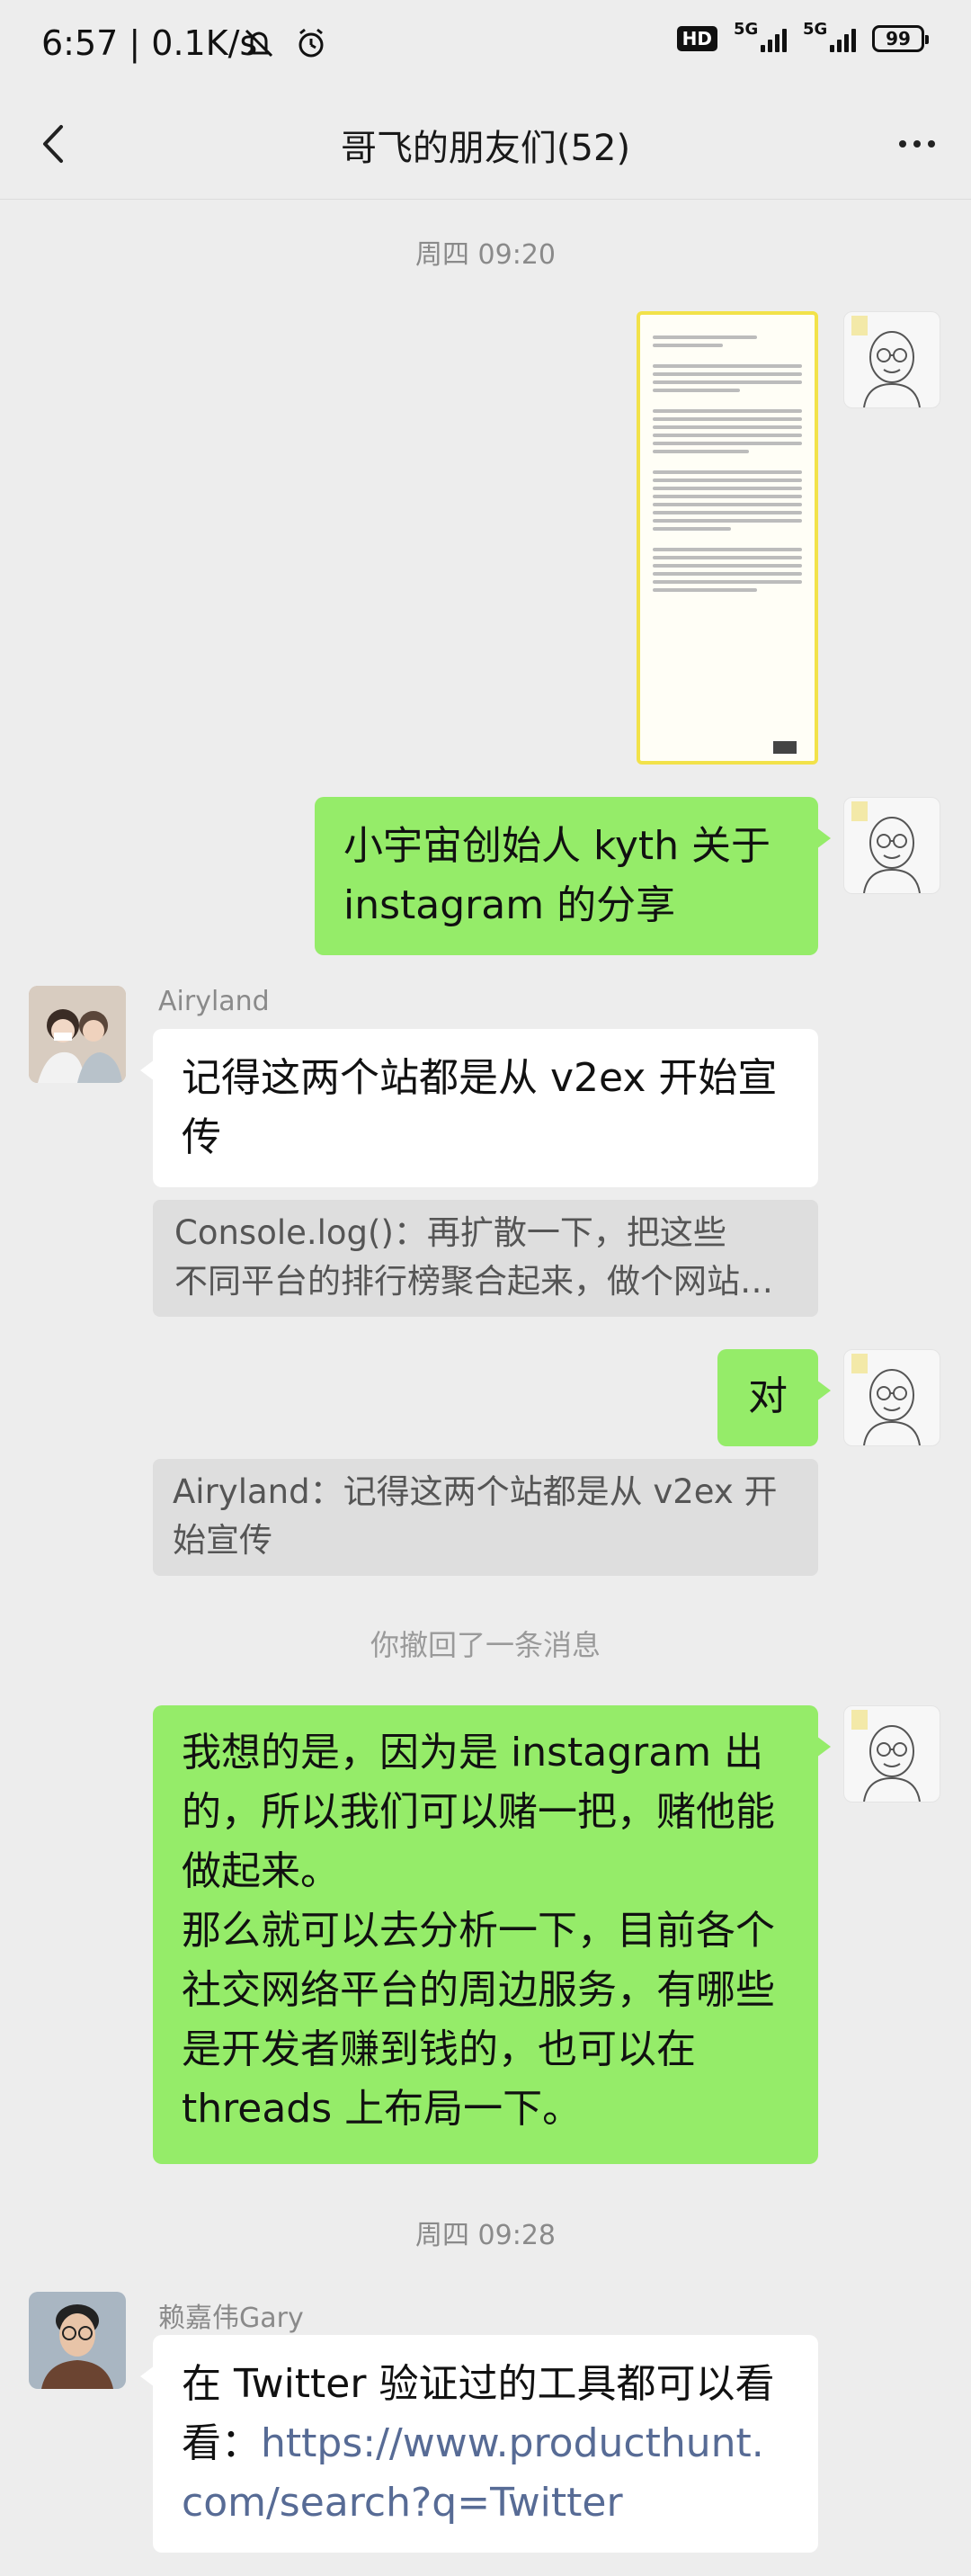  I want to click on avatar-gary, so click(77, 2340).